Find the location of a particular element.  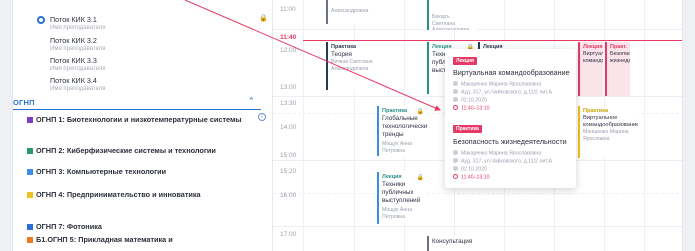

half-hour-line is located at coordinates (477, 193).